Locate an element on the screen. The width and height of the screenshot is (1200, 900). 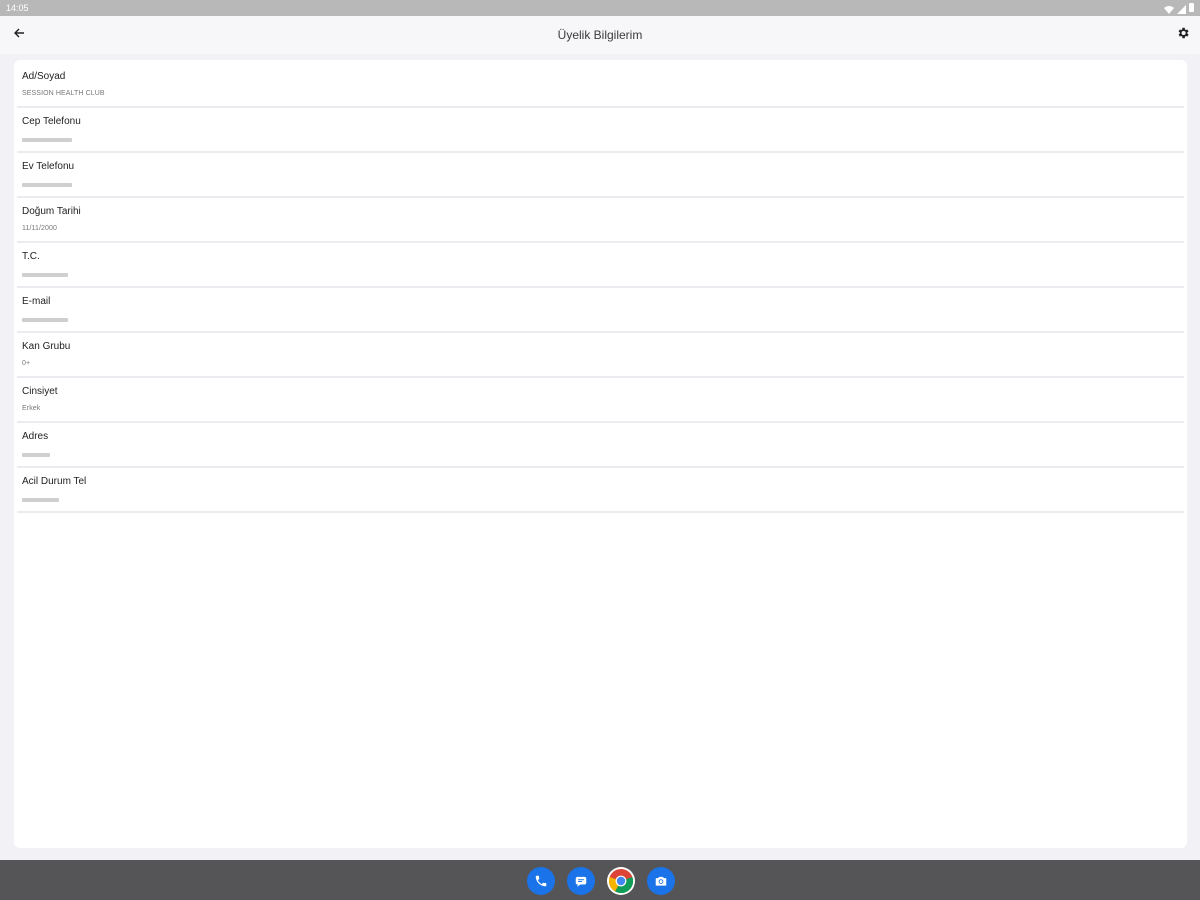
field-row-tc: T.C. is located at coordinates (600, 265).